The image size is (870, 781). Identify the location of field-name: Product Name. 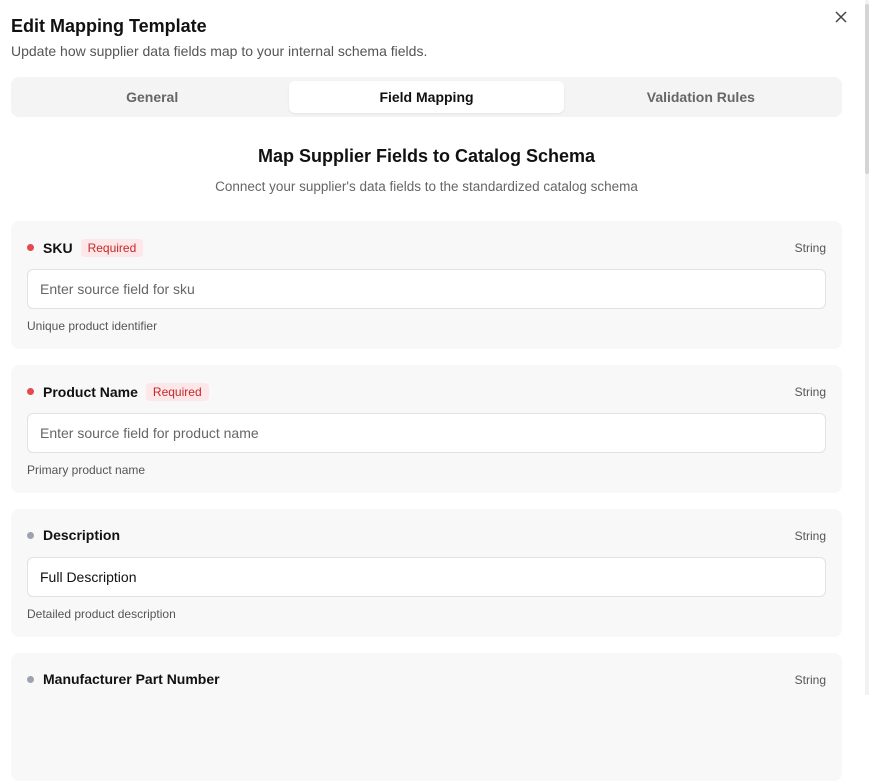
(90, 392).